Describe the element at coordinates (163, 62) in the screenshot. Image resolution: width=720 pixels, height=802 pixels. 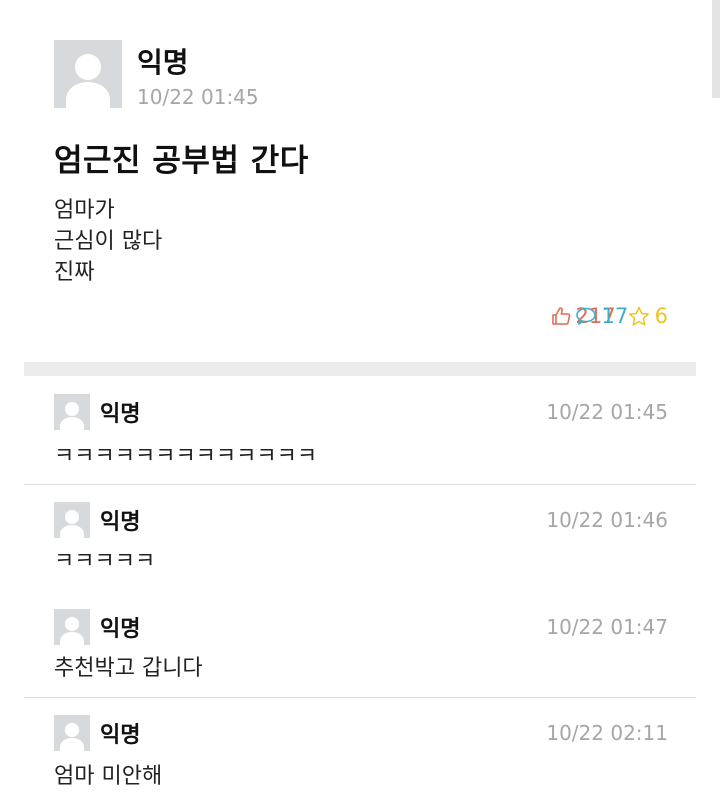
I see `post-author: 익명` at that location.